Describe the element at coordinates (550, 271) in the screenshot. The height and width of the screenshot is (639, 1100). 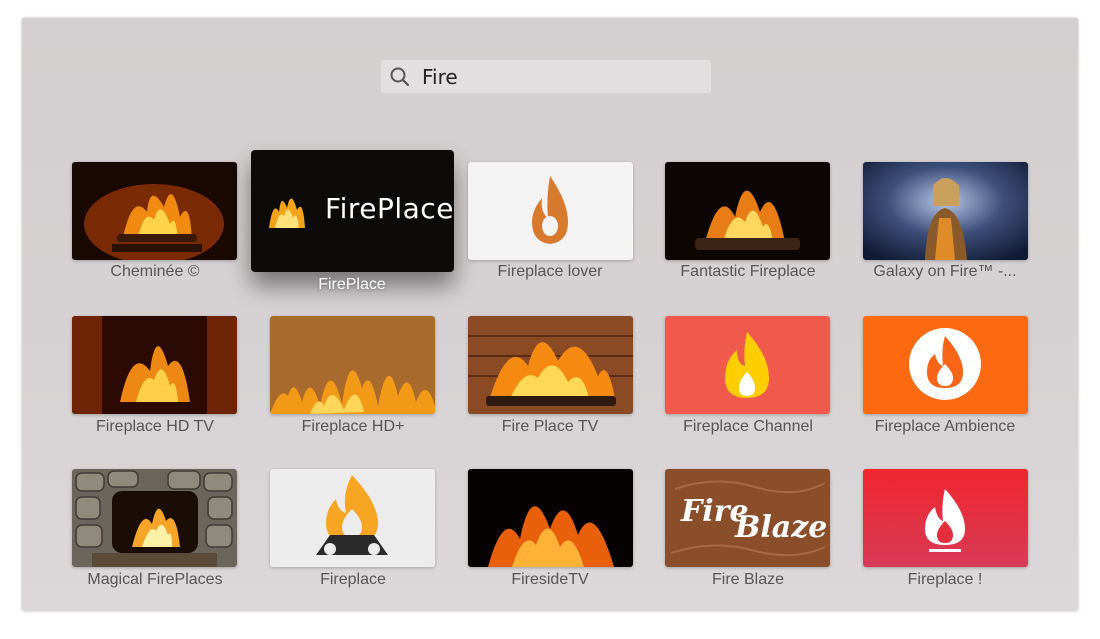
I see `app-label: Fireplace lover` at that location.